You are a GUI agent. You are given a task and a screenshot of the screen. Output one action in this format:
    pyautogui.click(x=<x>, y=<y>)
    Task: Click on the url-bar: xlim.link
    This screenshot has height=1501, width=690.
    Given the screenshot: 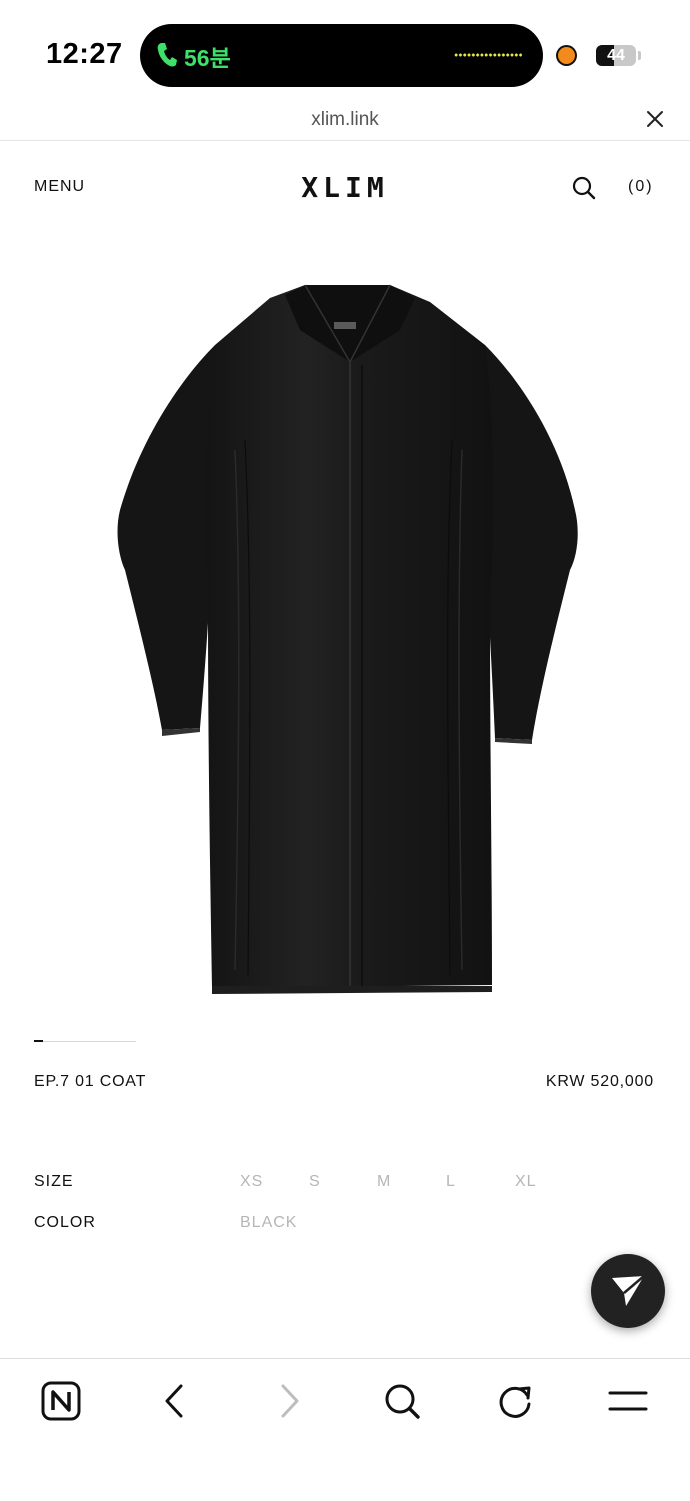 What is the action you would take?
    pyautogui.click(x=345, y=120)
    